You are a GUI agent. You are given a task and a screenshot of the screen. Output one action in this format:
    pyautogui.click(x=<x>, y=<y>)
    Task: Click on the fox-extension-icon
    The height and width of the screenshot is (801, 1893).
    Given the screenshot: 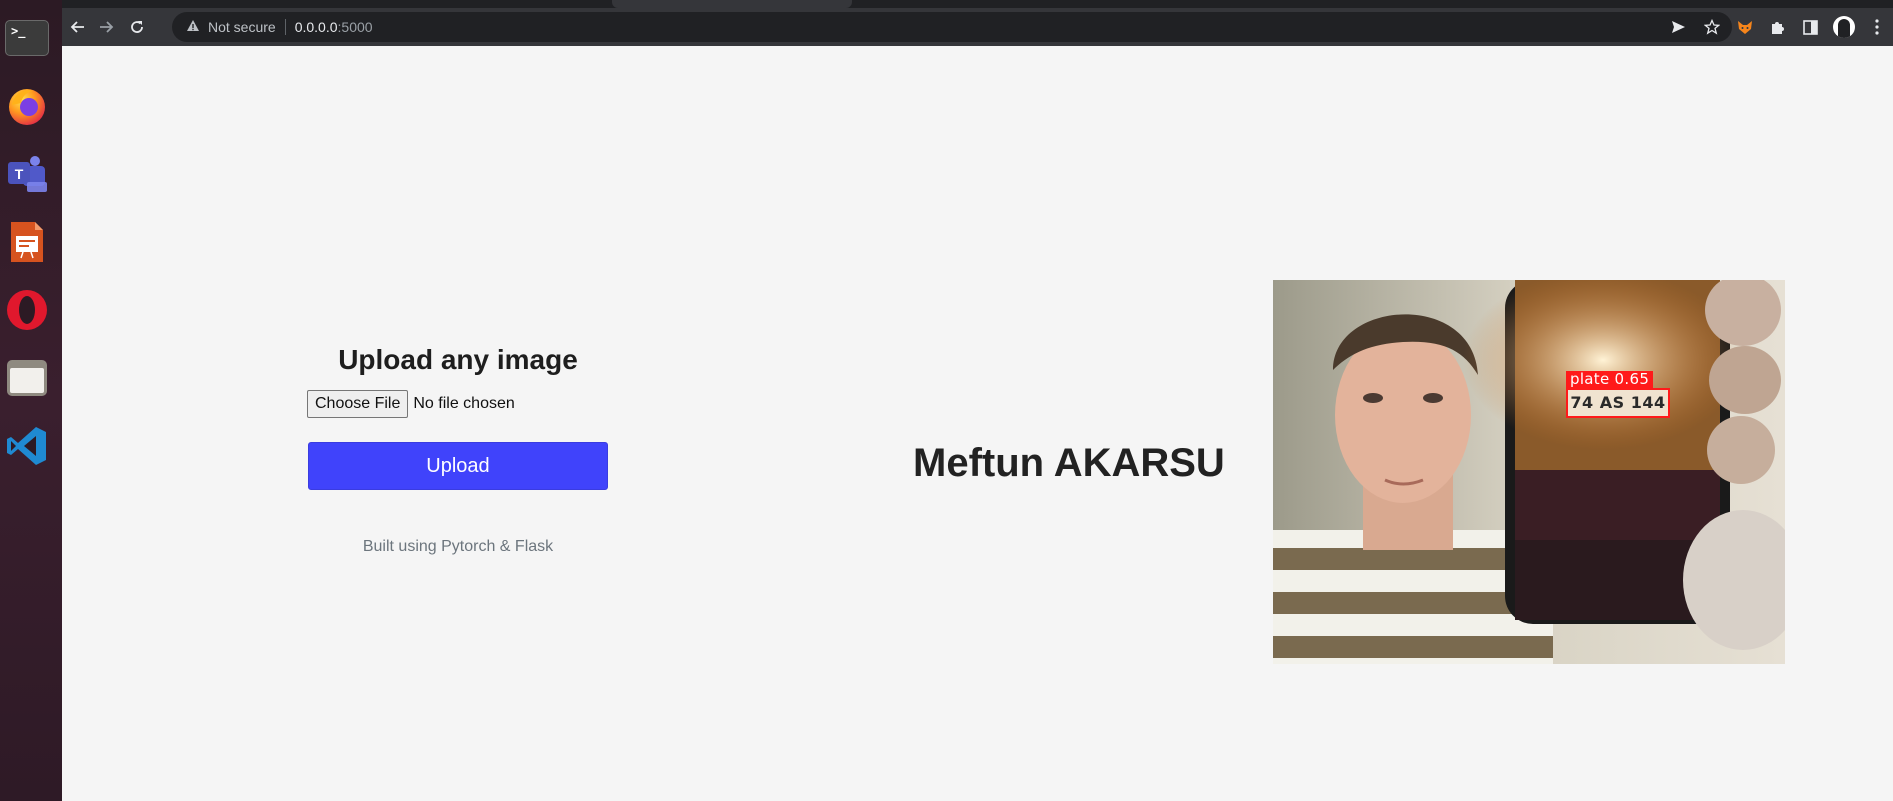 What is the action you would take?
    pyautogui.click(x=1744, y=27)
    